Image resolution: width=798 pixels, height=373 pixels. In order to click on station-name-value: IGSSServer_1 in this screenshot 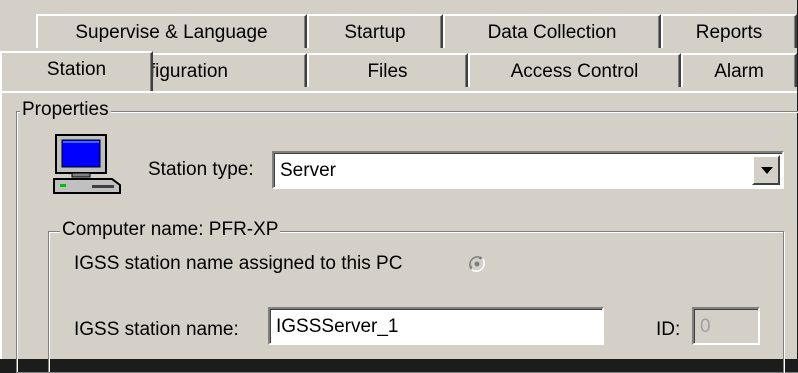, I will do `click(337, 326)`.